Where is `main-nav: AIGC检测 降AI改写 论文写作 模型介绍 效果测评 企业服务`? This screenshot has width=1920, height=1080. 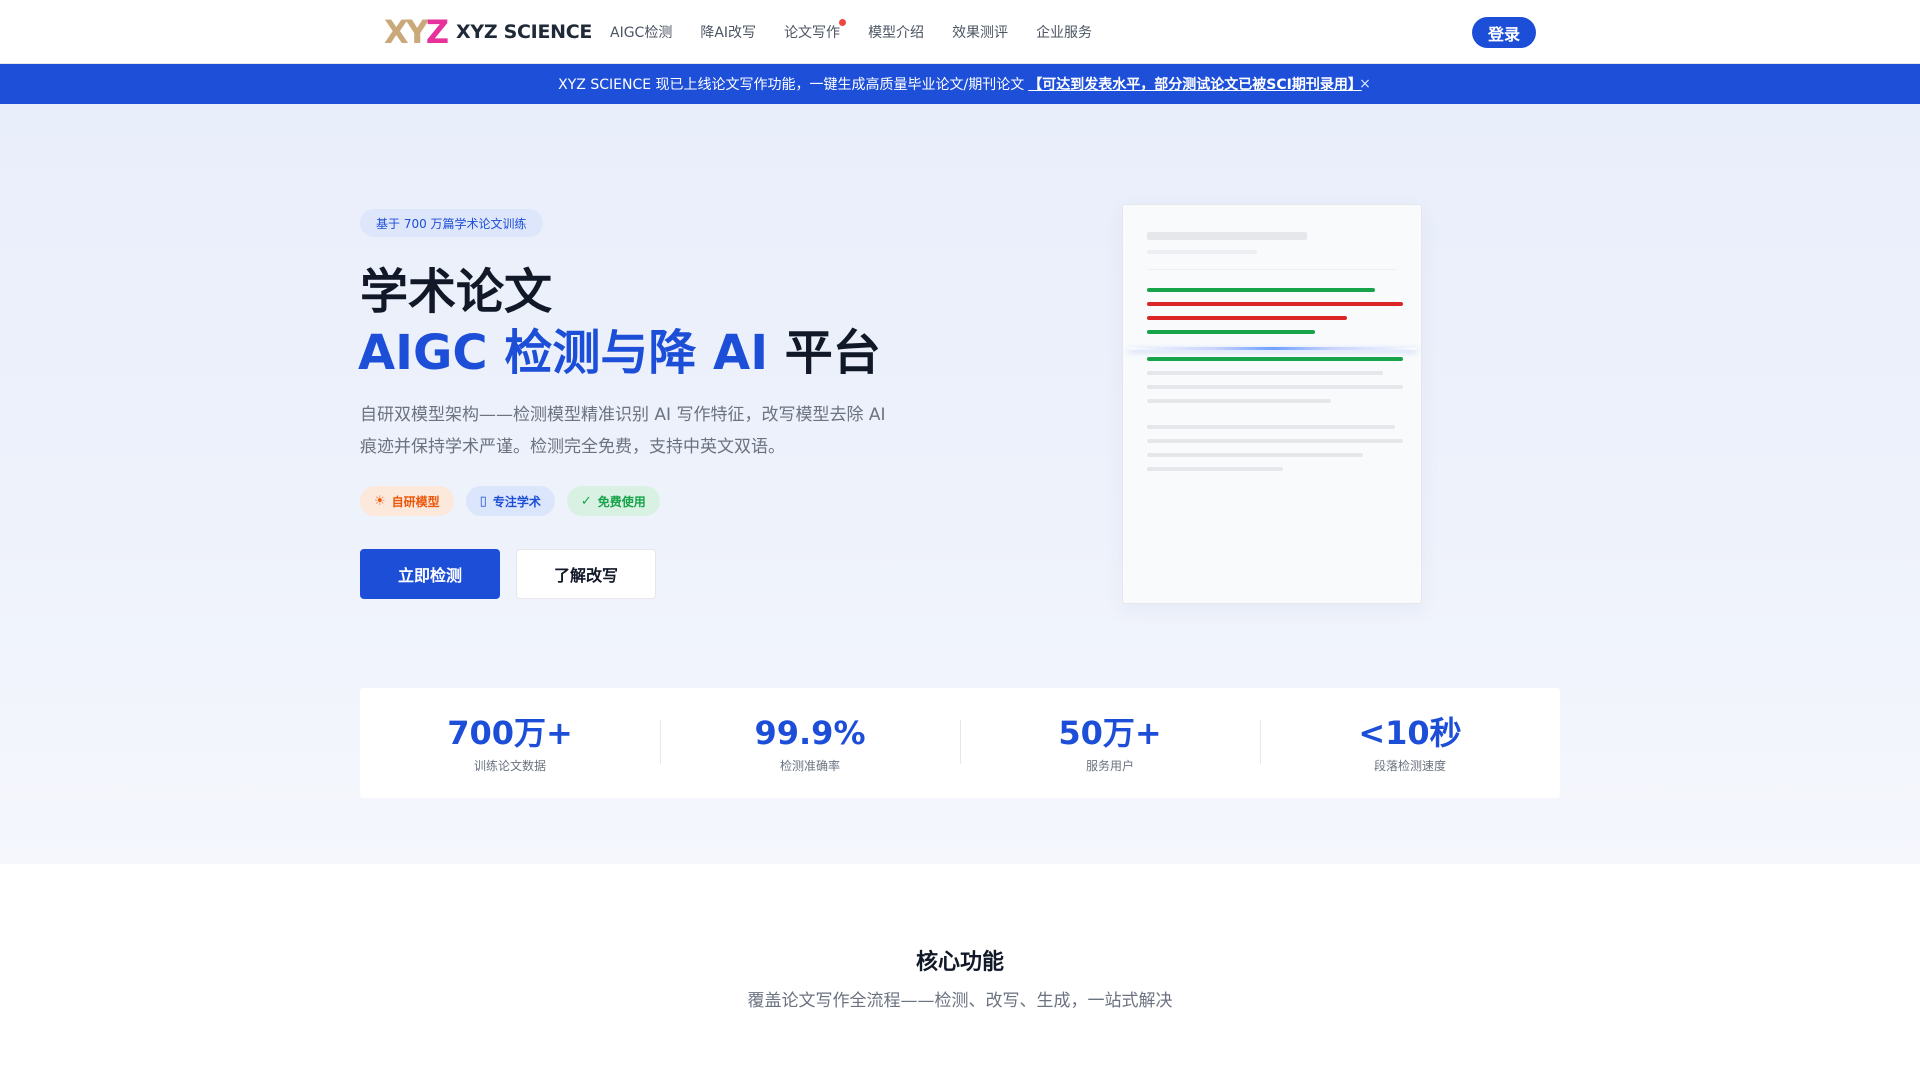
main-nav: AIGC检测 降AI改写 论文写作 模型介绍 效果测评 企业服务 is located at coordinates (851, 32).